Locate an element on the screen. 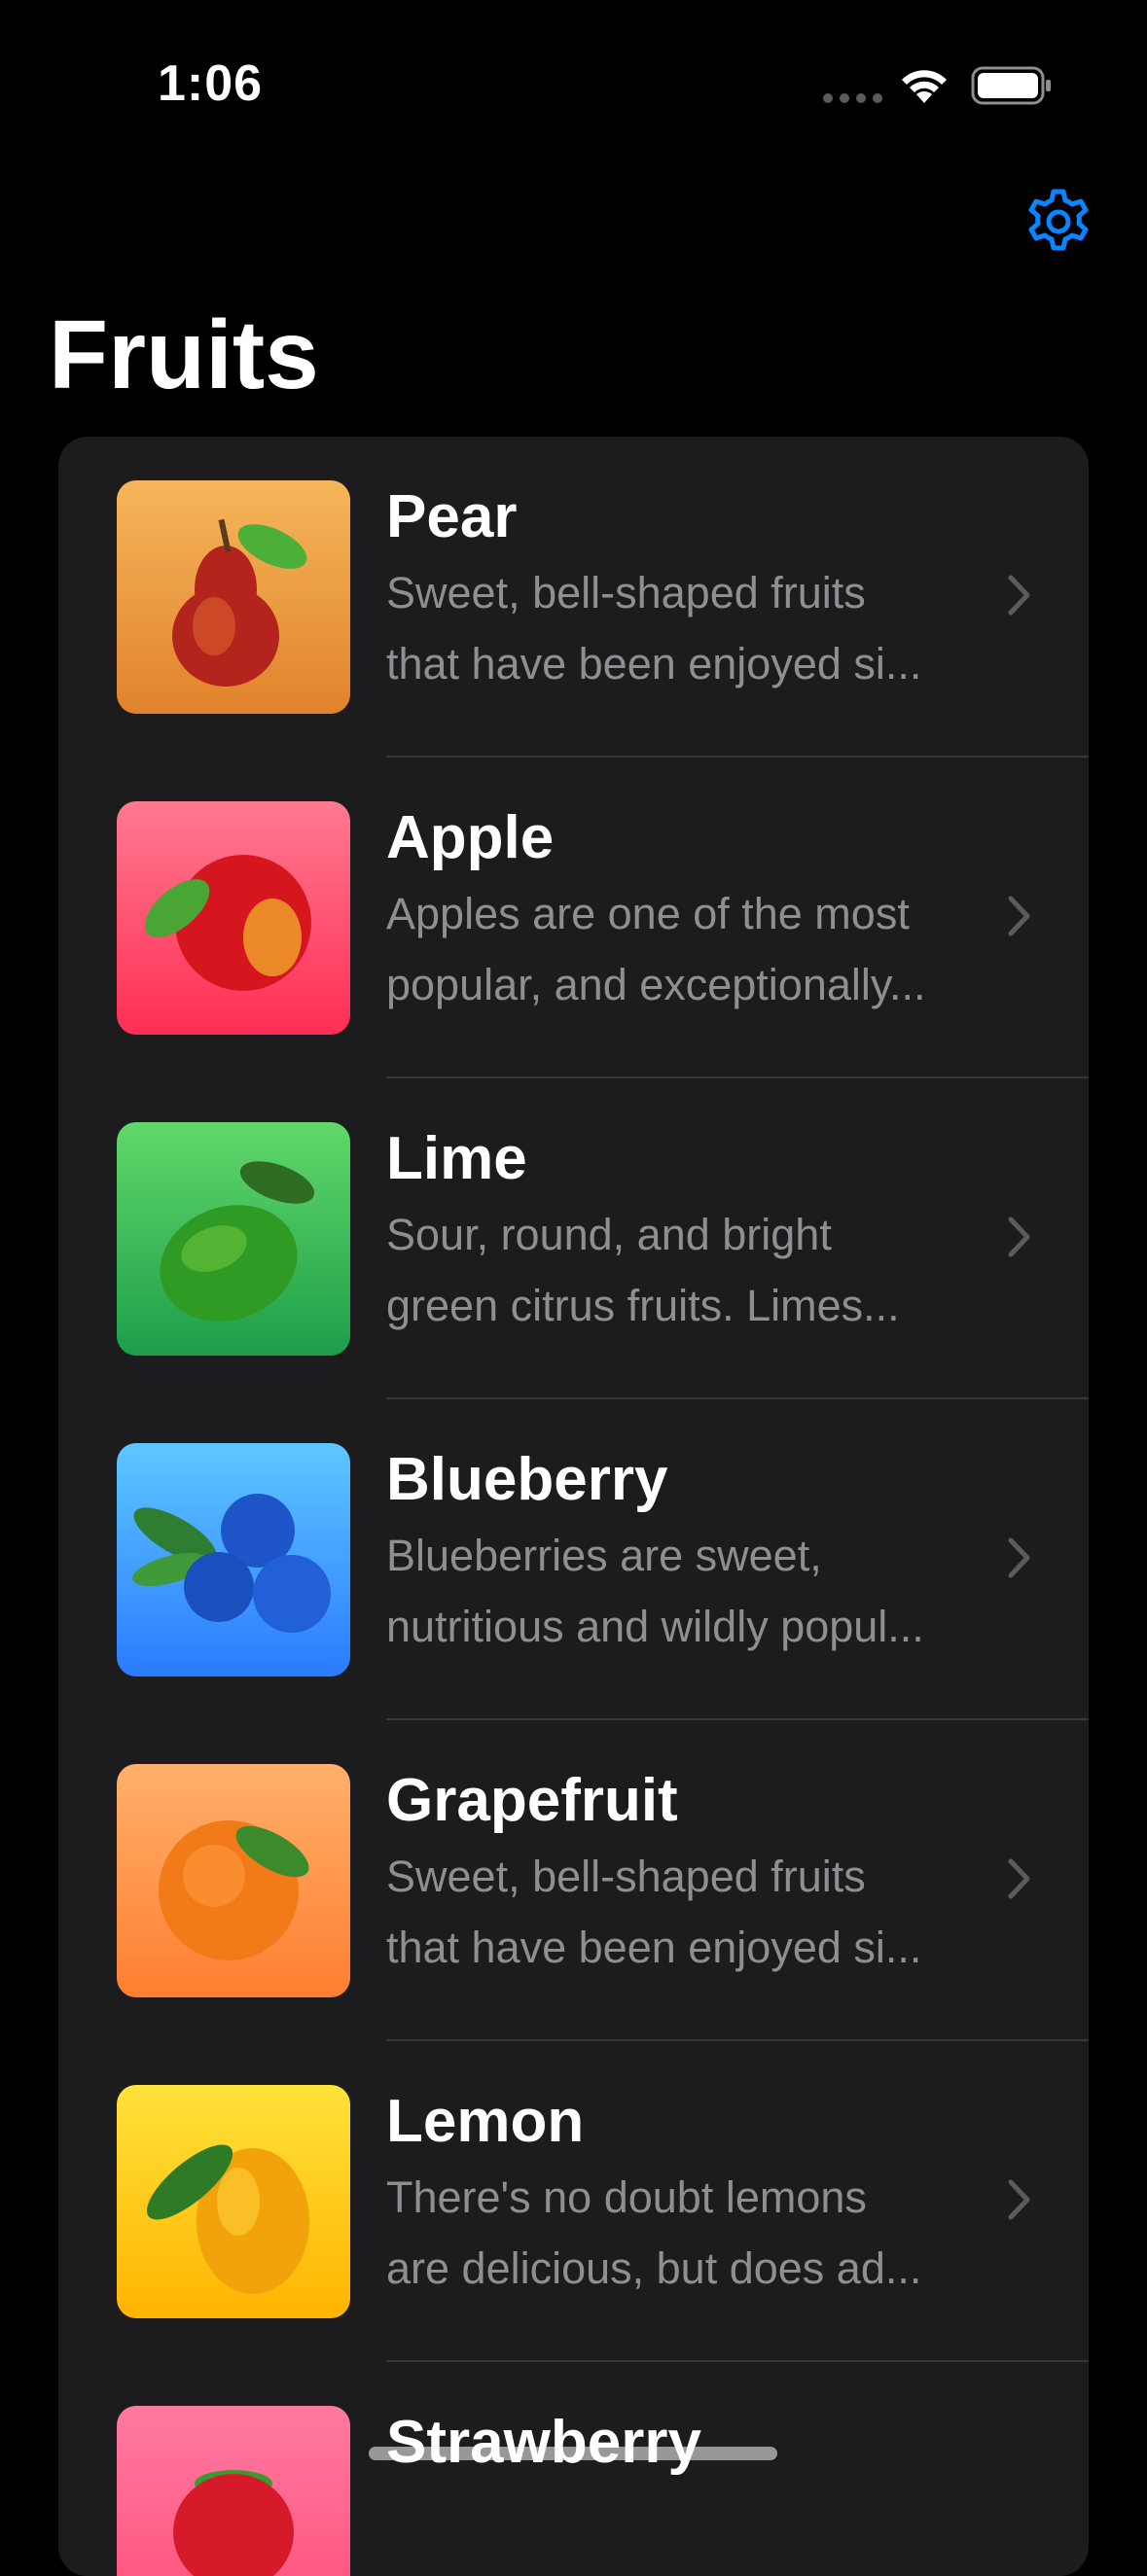 The width and height of the screenshot is (1147, 2576). status-bar: 1:06 is located at coordinates (573, 73).